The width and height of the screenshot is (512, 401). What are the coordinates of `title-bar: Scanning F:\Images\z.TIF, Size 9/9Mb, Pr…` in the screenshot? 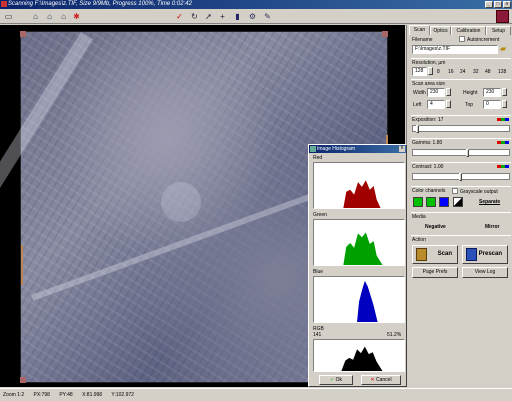 It's located at (256, 4).